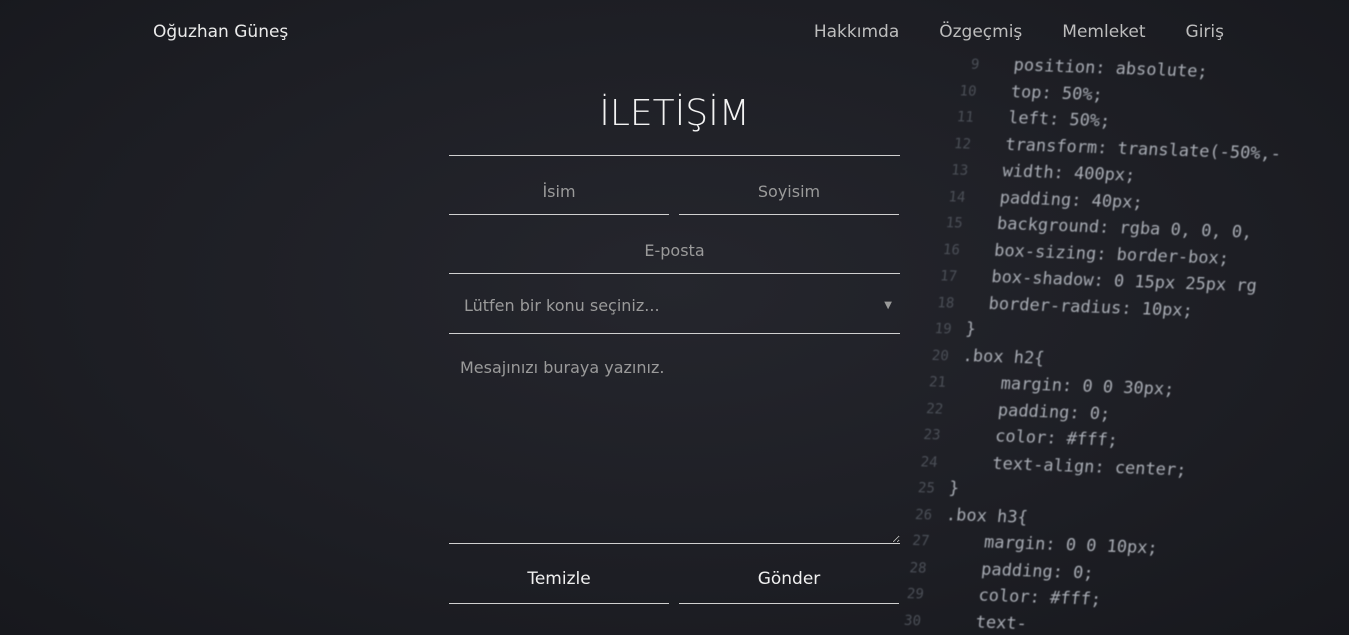 The height and width of the screenshot is (635, 1349). I want to click on line-number: 30, so click(912, 621).